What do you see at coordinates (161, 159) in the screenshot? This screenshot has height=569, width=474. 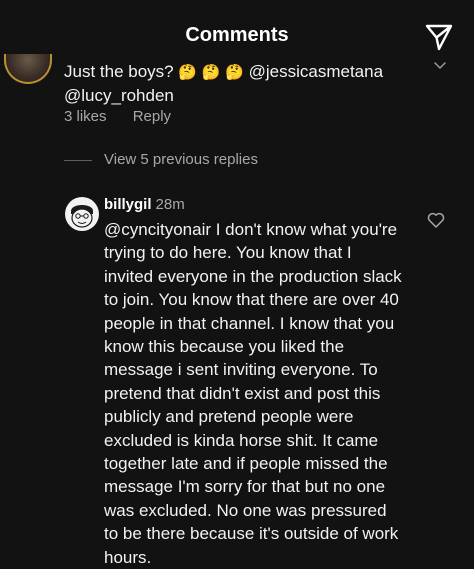 I see `view-replies-button: View 5 previous replies` at bounding box center [161, 159].